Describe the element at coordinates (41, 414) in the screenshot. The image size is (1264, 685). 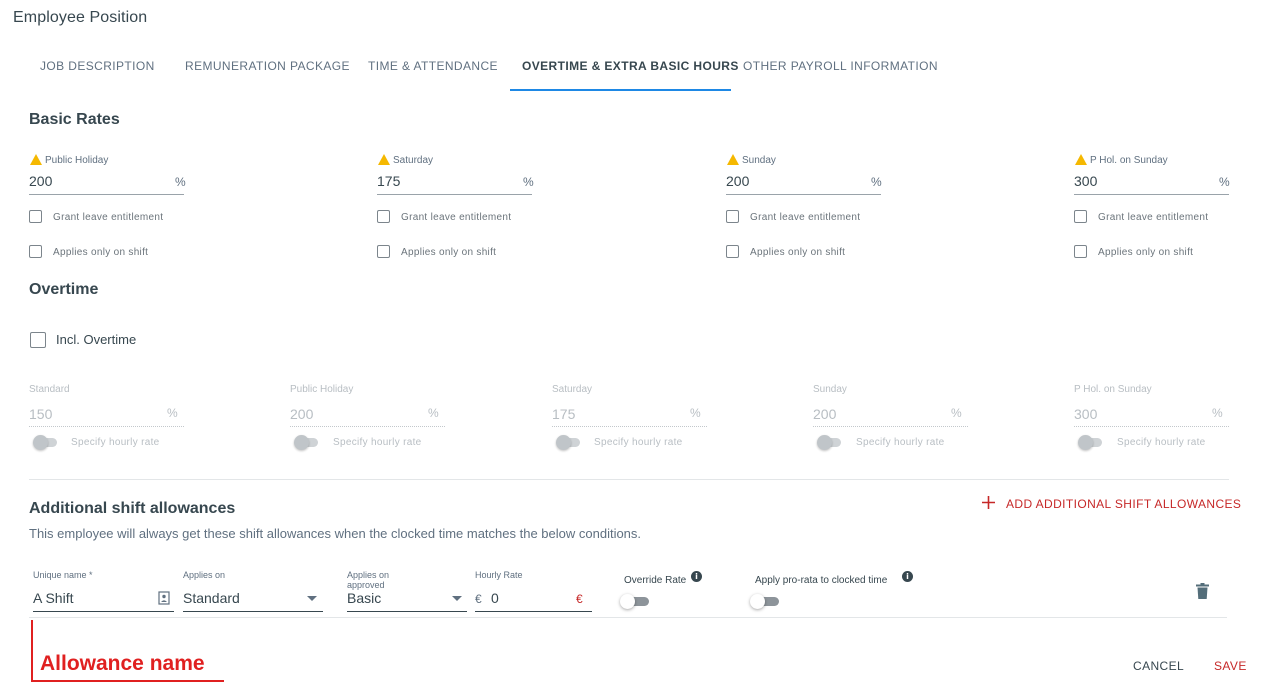
I see `overtime-input-standard: 150` at that location.